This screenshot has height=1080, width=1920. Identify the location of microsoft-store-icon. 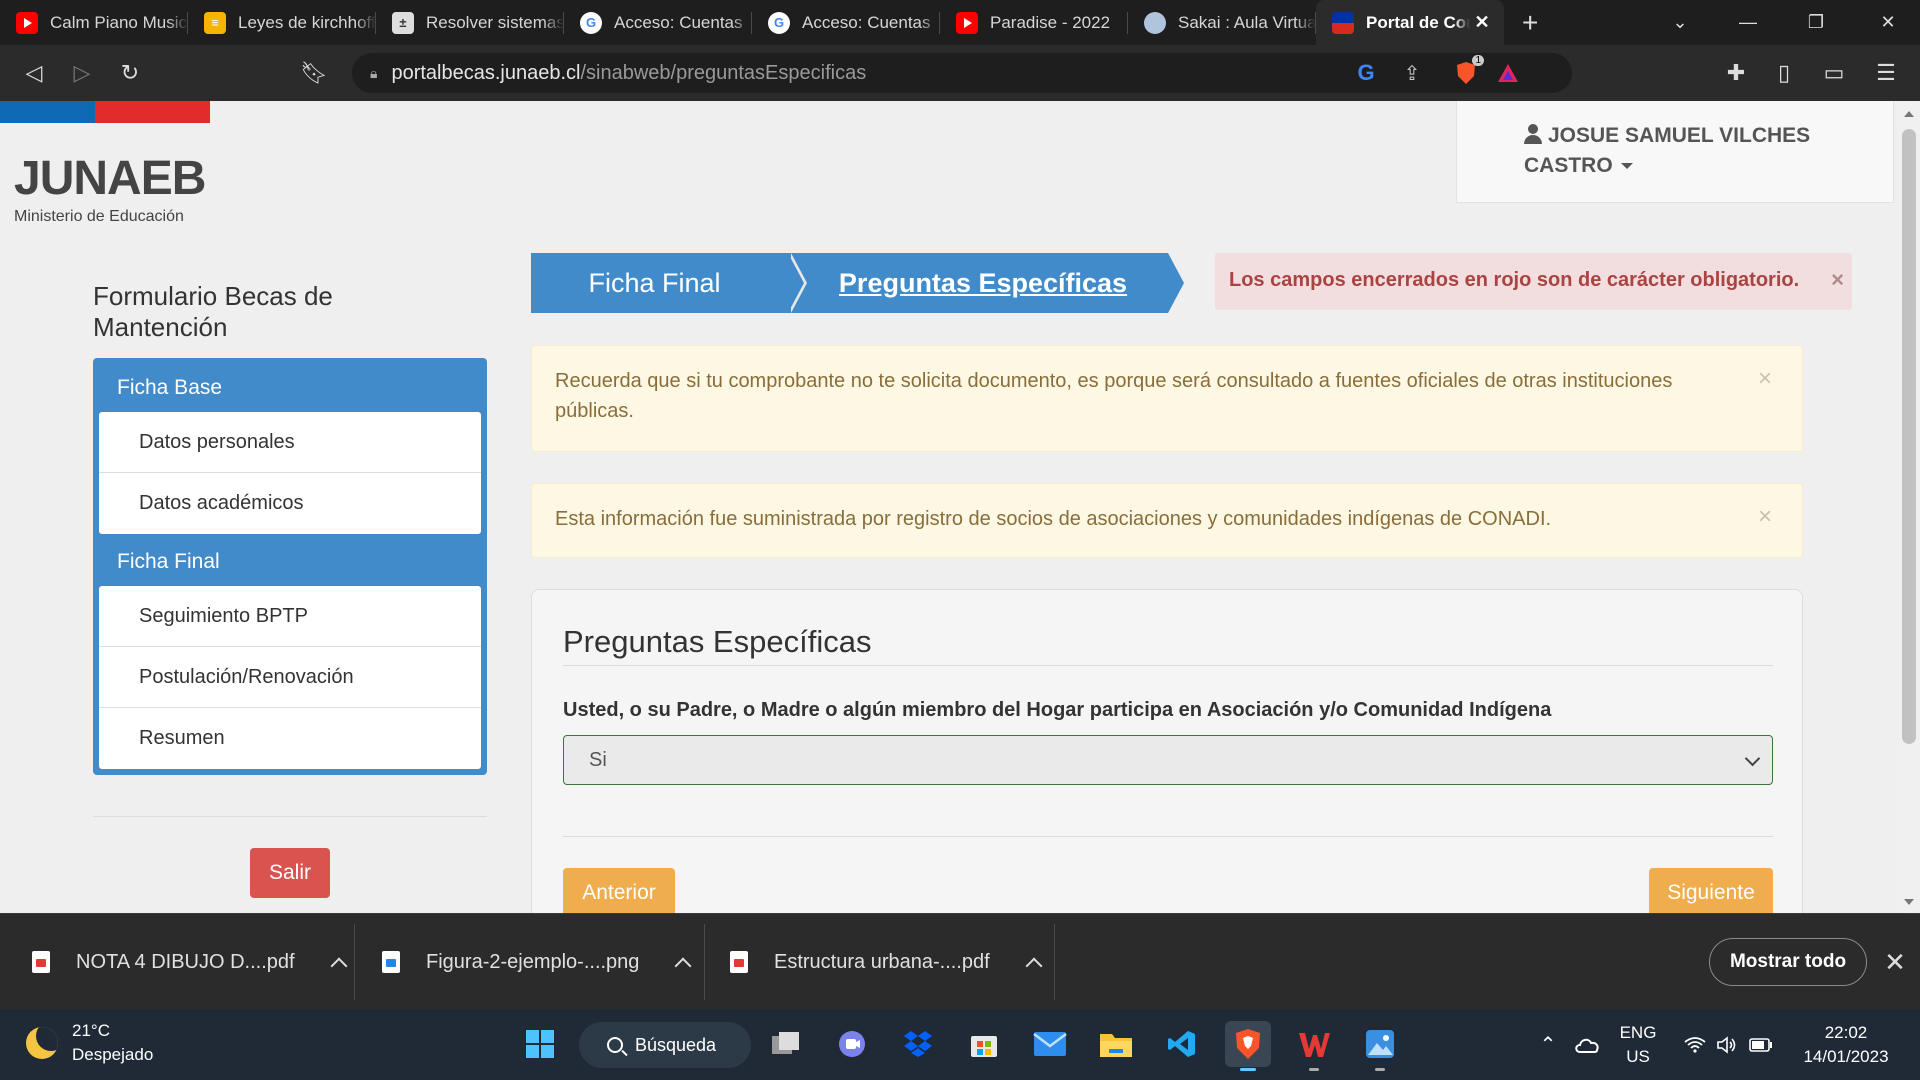
(984, 1044).